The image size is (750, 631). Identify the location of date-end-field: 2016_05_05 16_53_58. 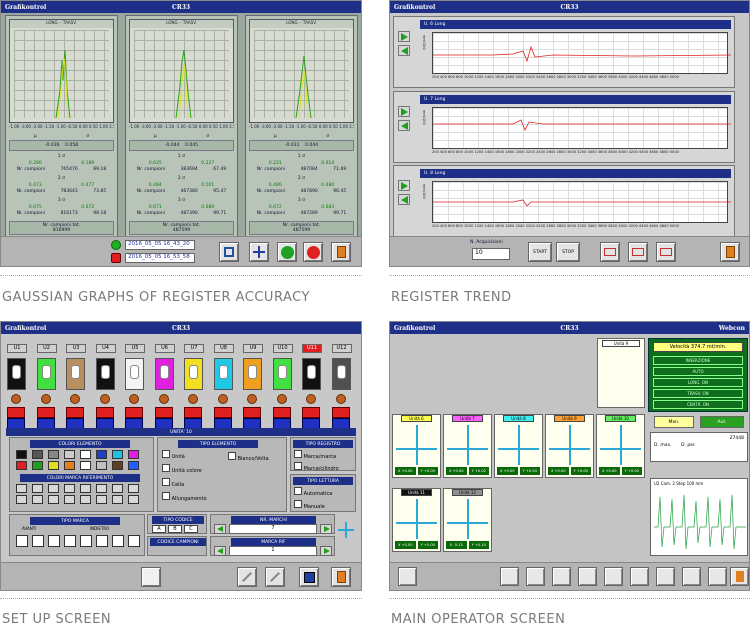
(160, 258).